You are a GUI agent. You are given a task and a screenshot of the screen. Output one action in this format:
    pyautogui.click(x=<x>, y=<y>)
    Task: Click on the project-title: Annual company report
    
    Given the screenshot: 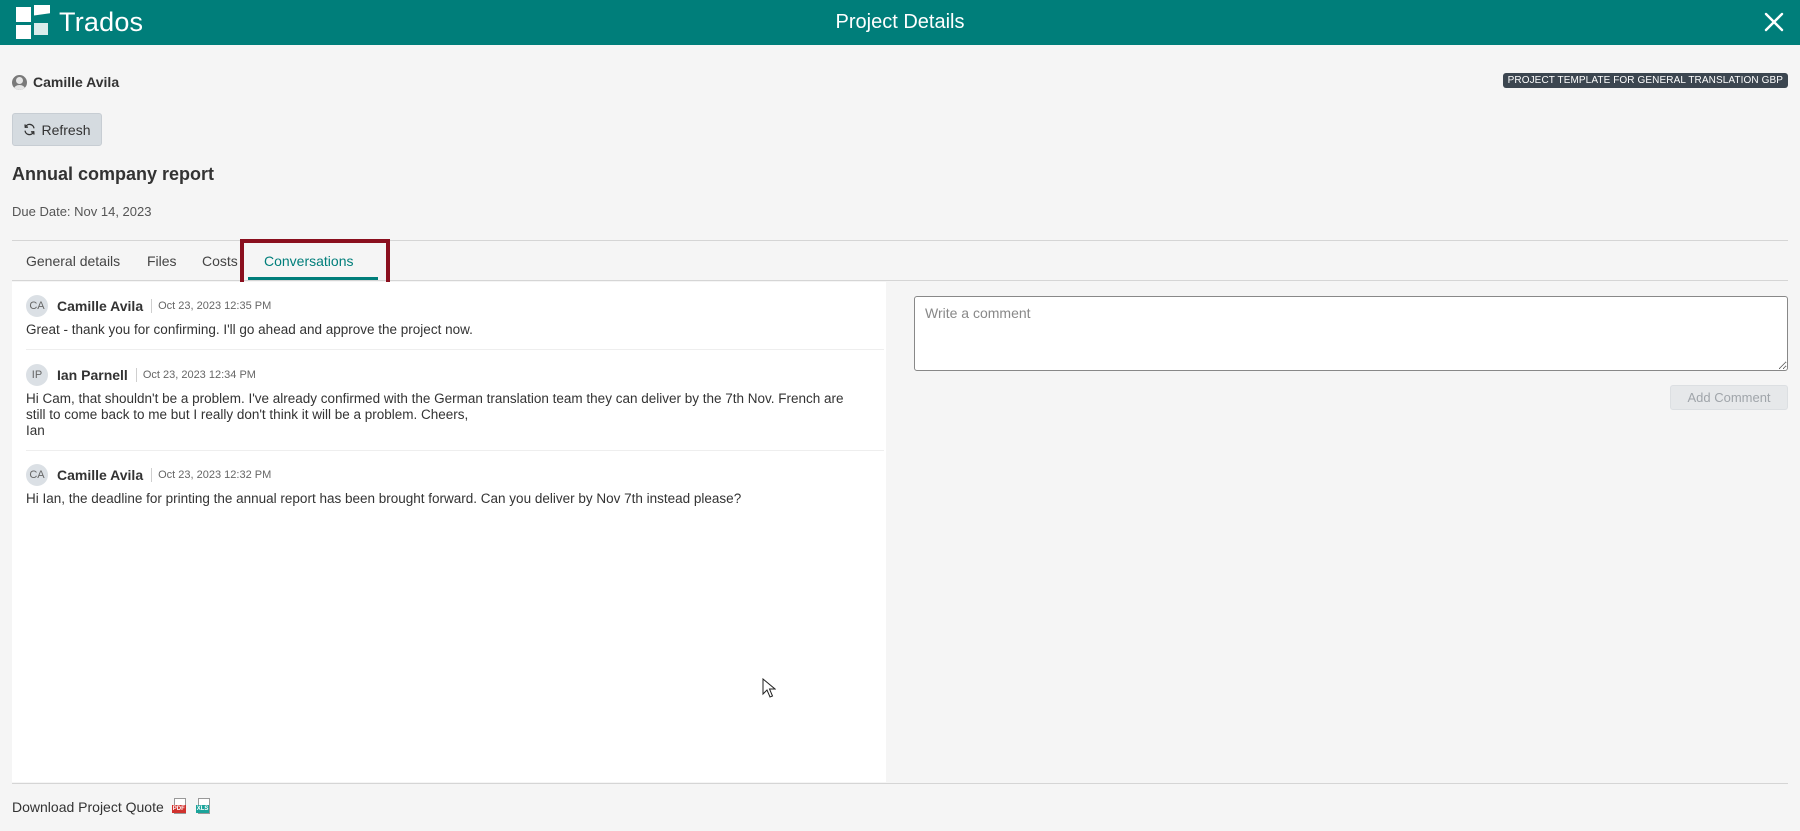 What is the action you would take?
    pyautogui.click(x=113, y=174)
    